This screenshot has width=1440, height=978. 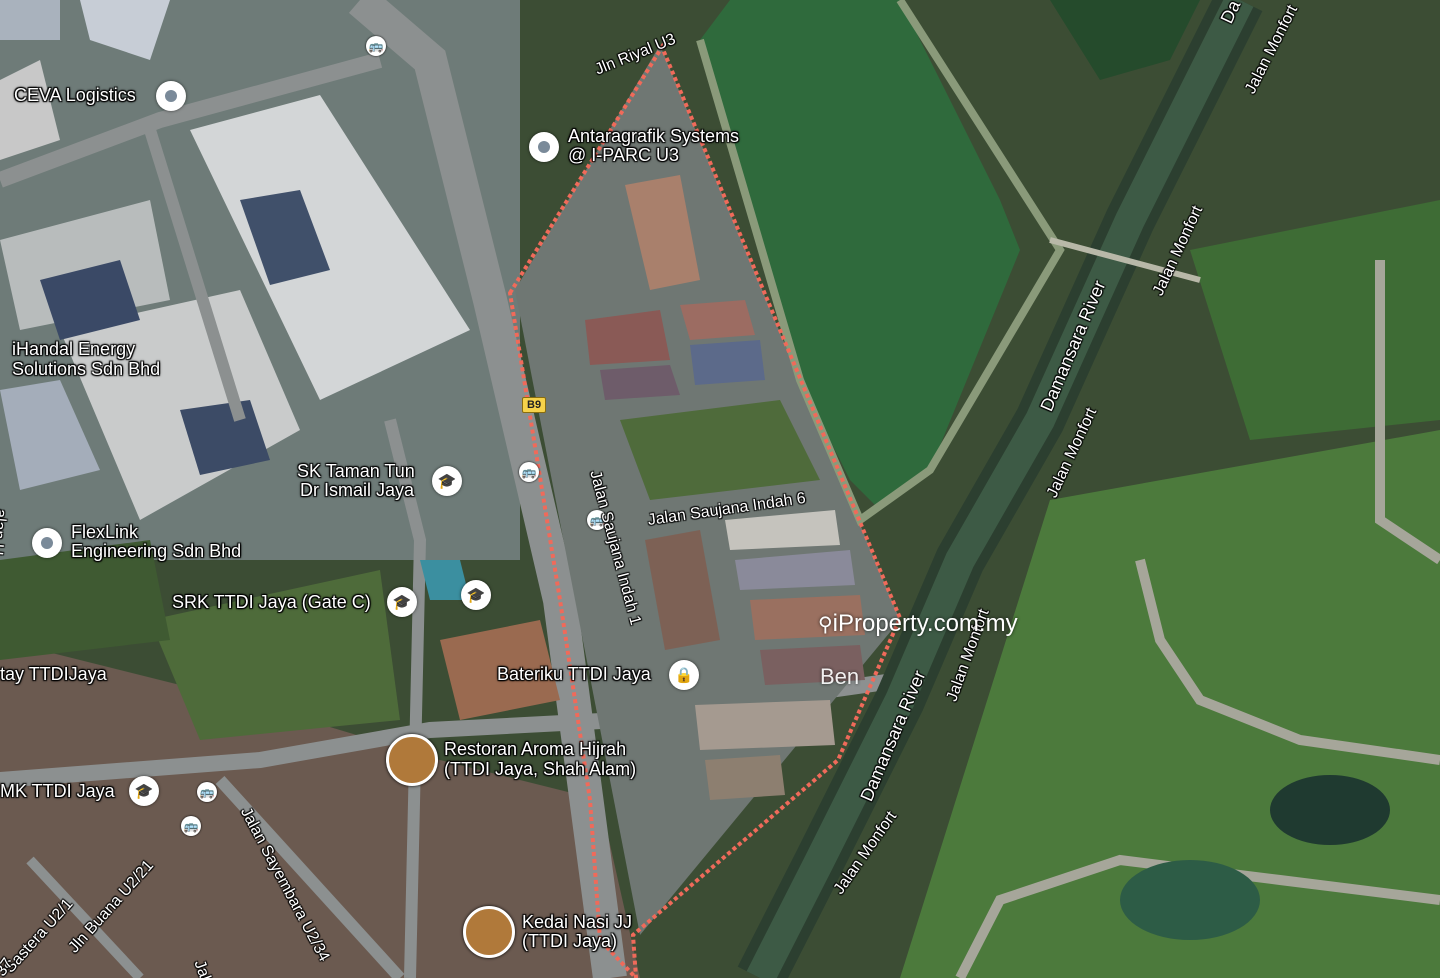 I want to click on place-label: tay TTDIJaya, so click(x=53, y=674).